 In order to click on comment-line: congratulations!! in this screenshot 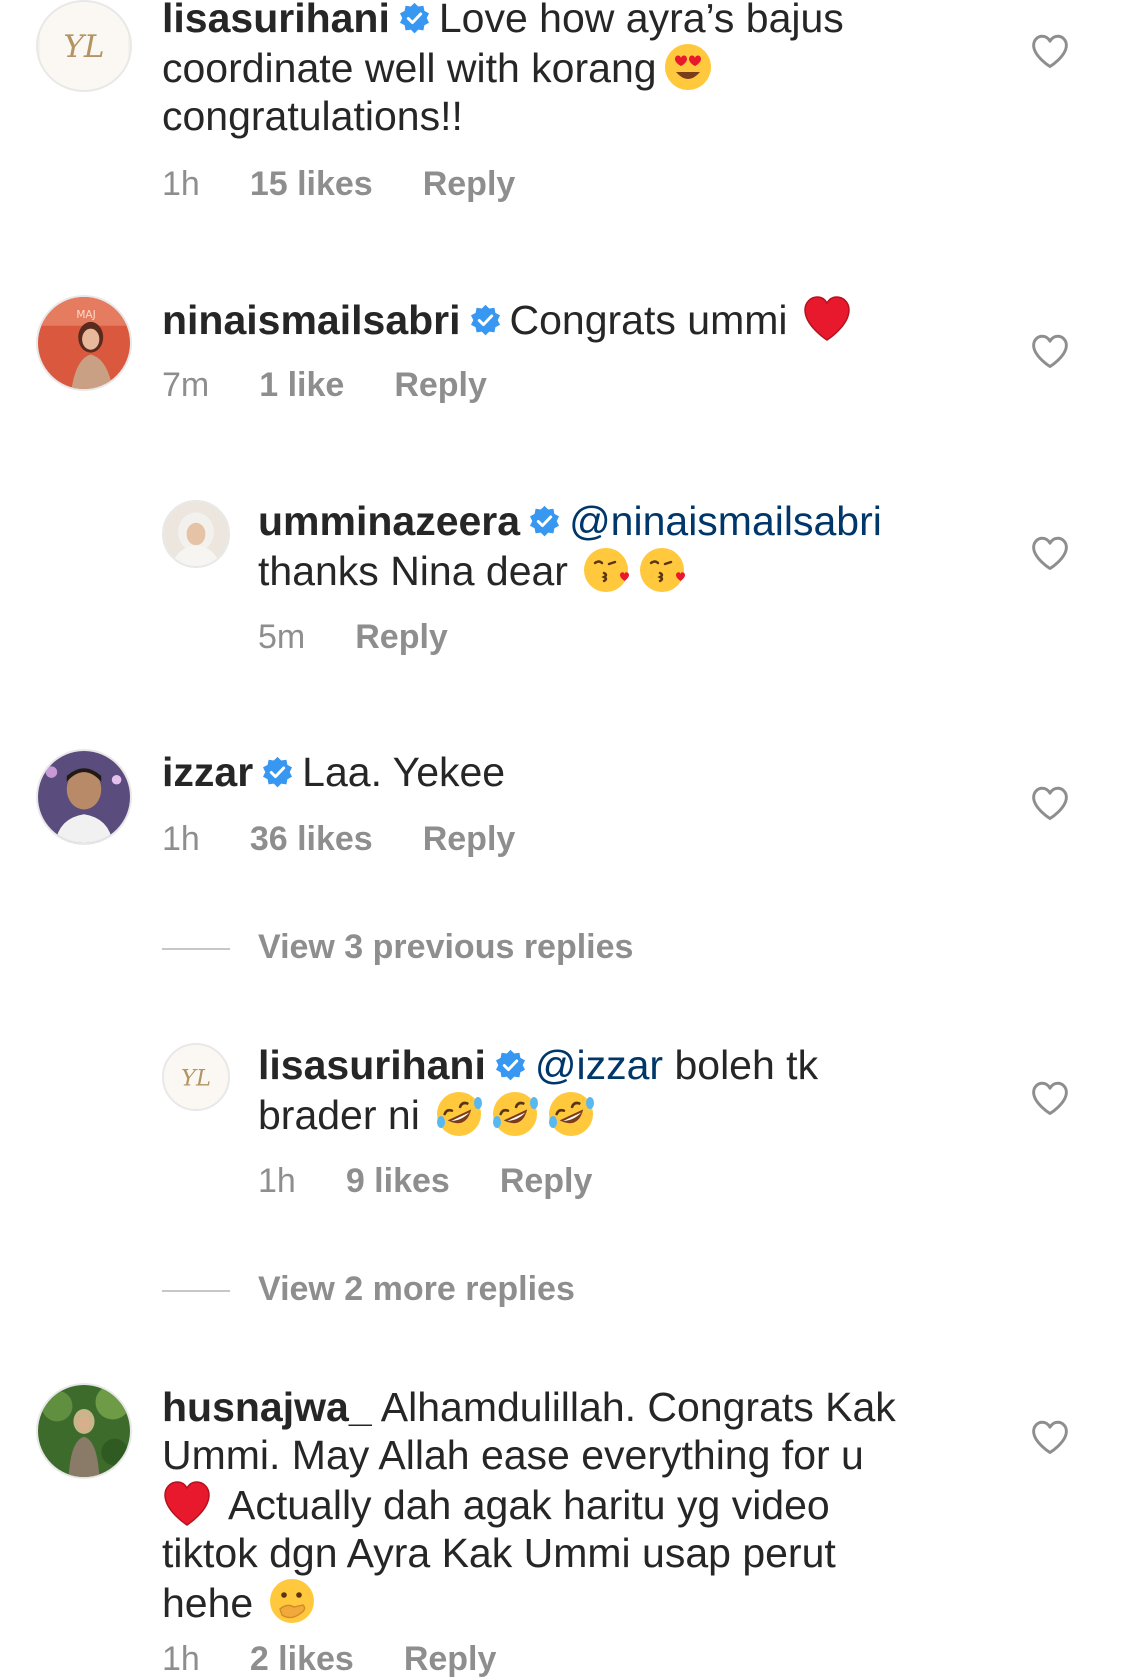, I will do `click(312, 116)`.